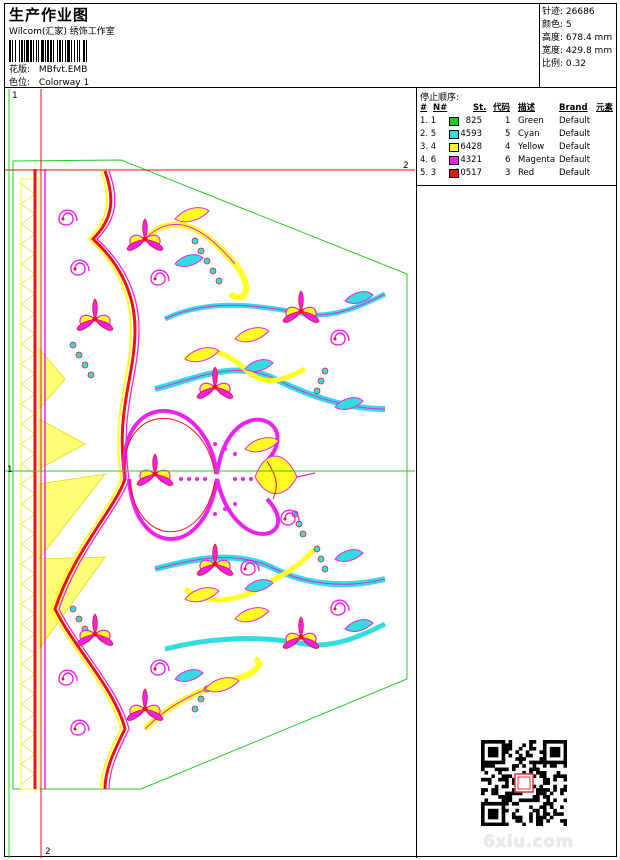 This screenshot has width=620, height=860. I want to click on ruler-marker-left-center: 1, so click(10, 470).